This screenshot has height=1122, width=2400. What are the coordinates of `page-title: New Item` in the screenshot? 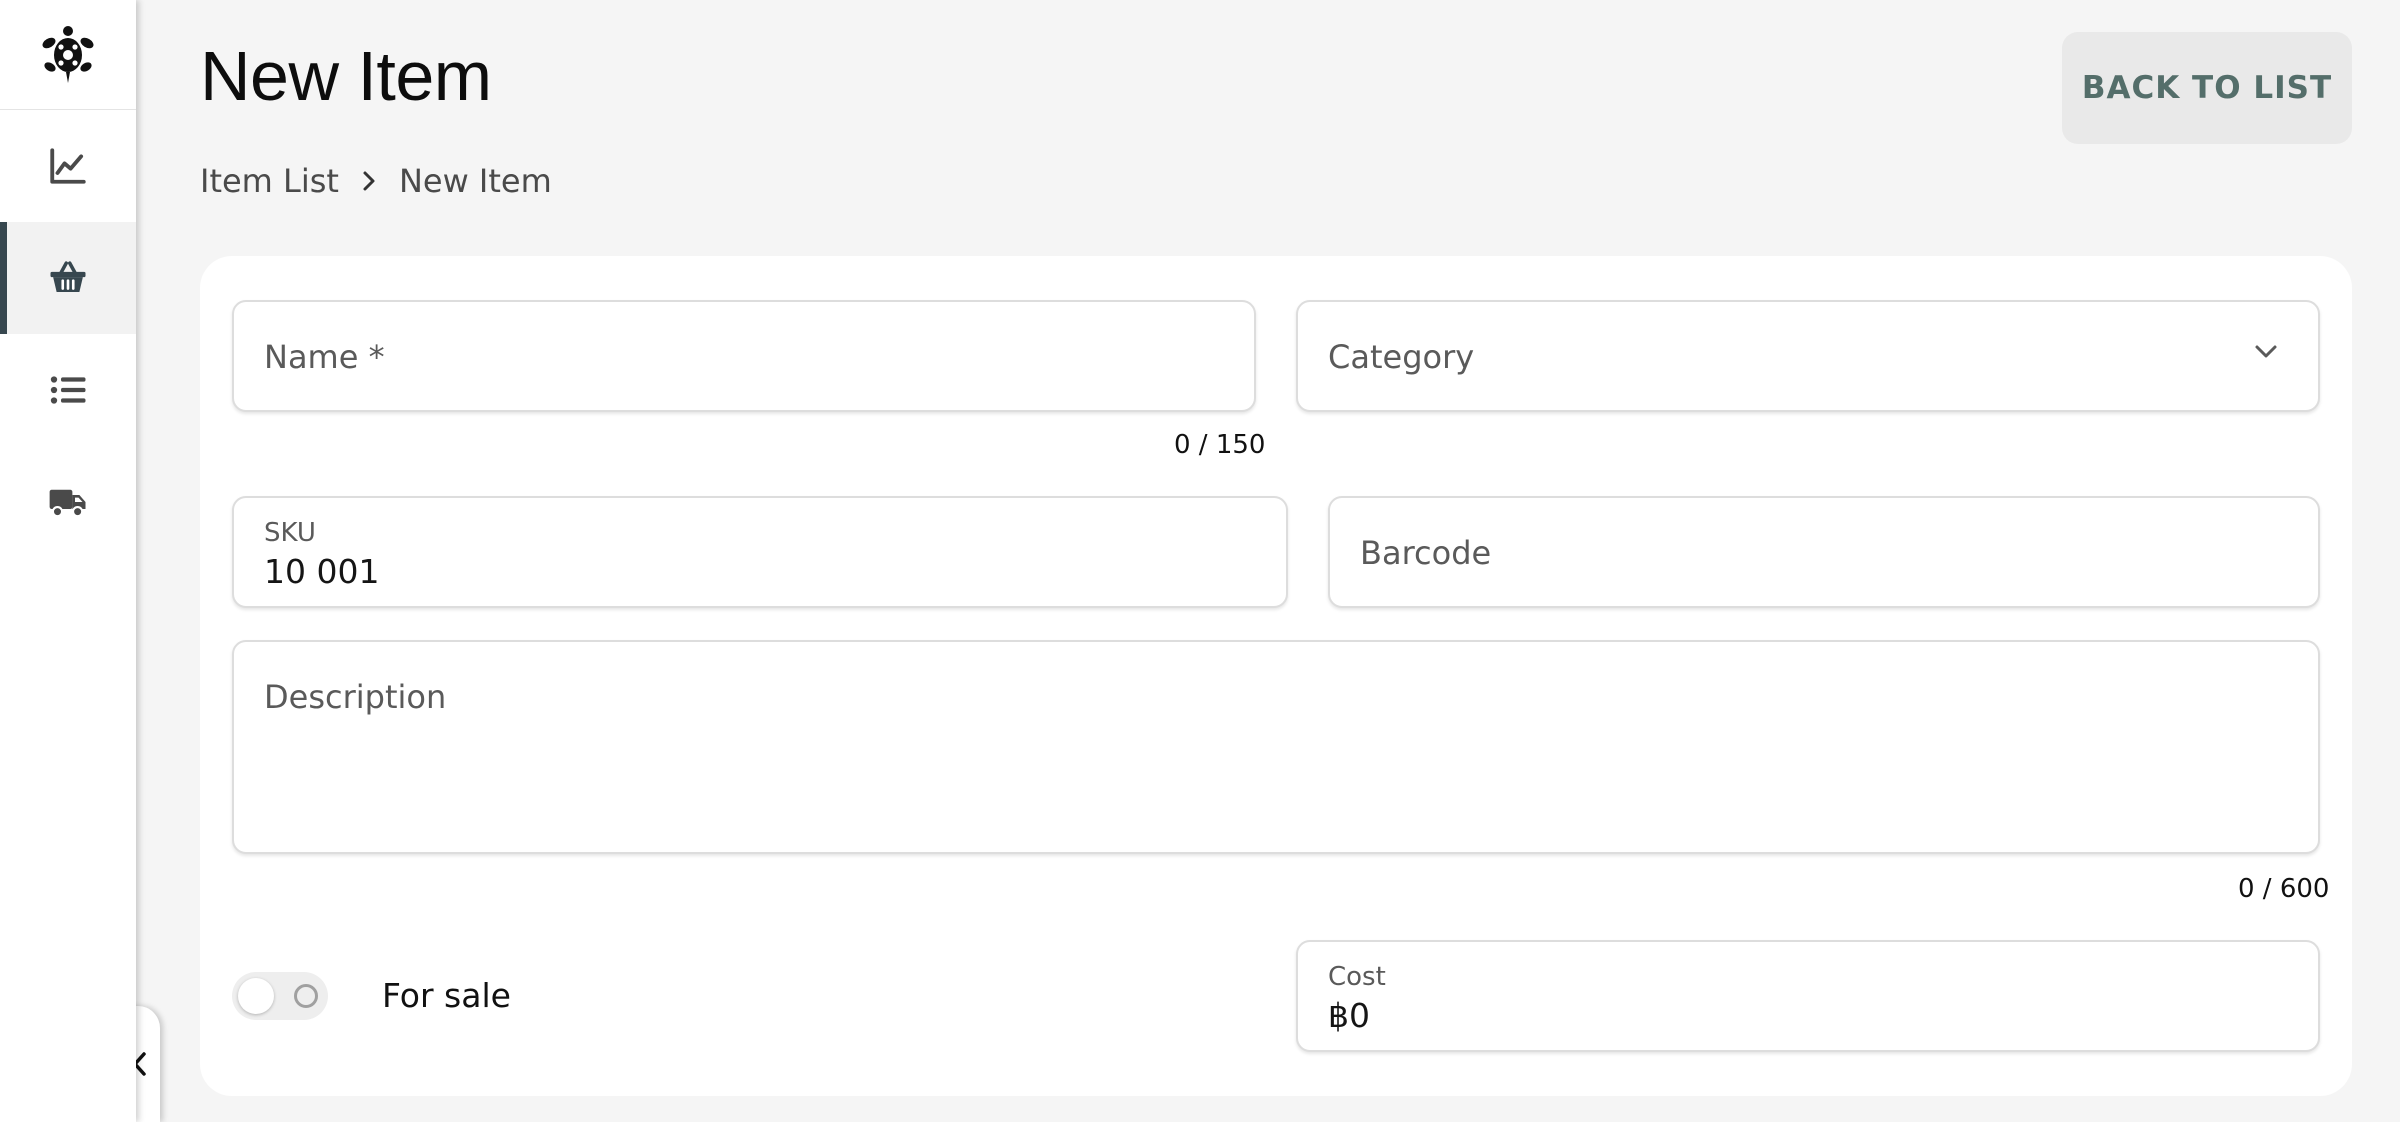 It's located at (346, 76).